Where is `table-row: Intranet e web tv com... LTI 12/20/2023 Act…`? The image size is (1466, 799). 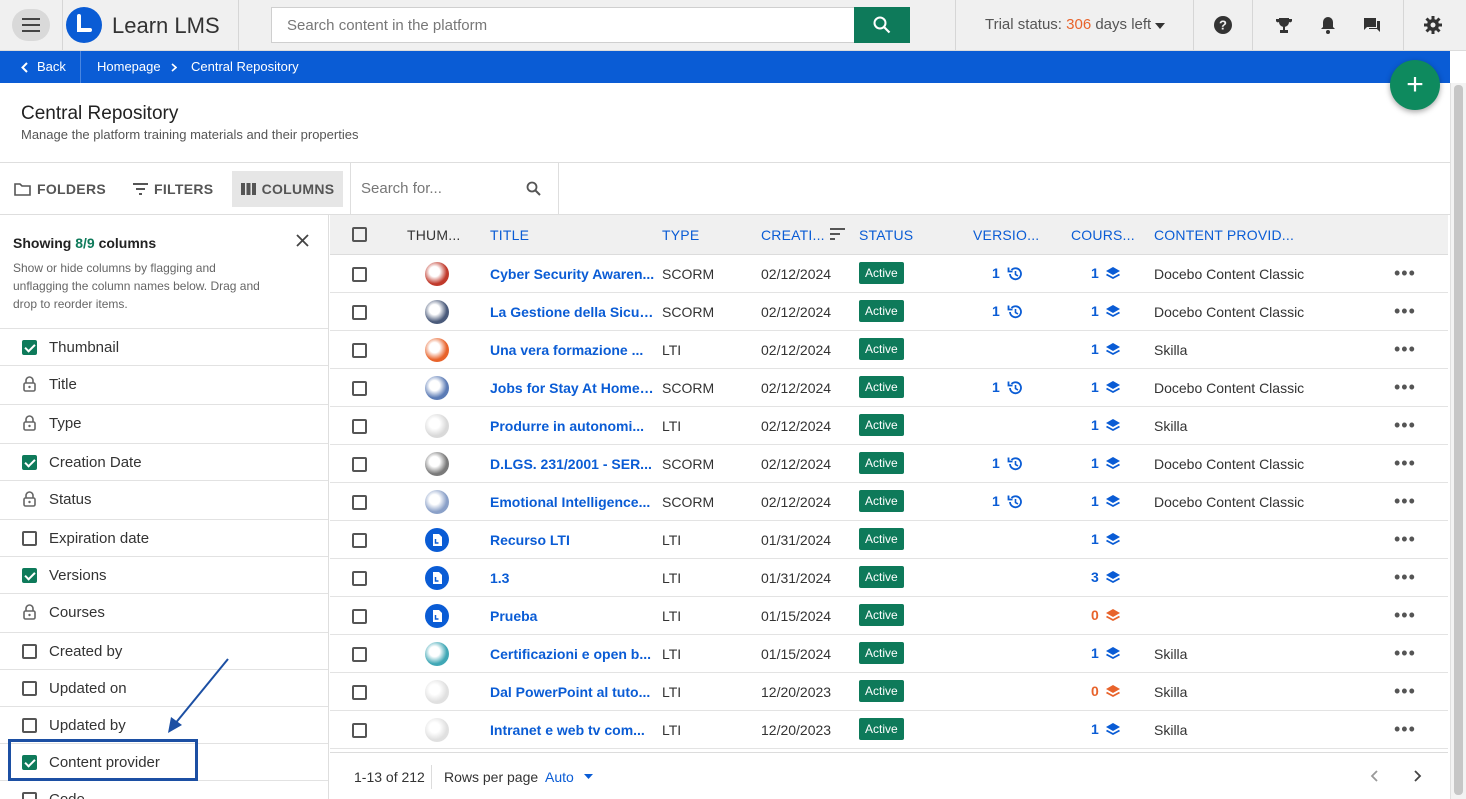 table-row: Intranet e web tv com... LTI 12/20/2023 Act… is located at coordinates (889, 730).